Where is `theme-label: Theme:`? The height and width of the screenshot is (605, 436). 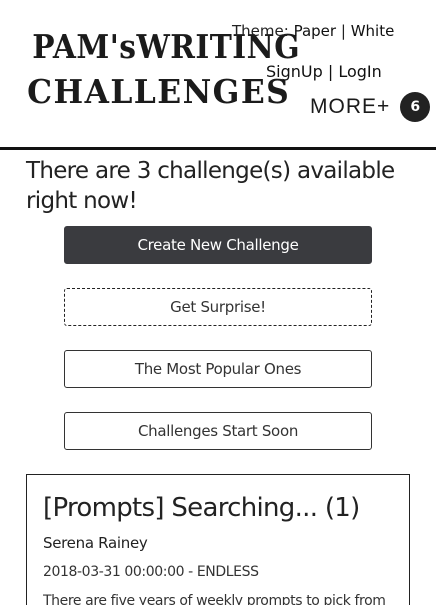
theme-label: Theme: is located at coordinates (260, 31).